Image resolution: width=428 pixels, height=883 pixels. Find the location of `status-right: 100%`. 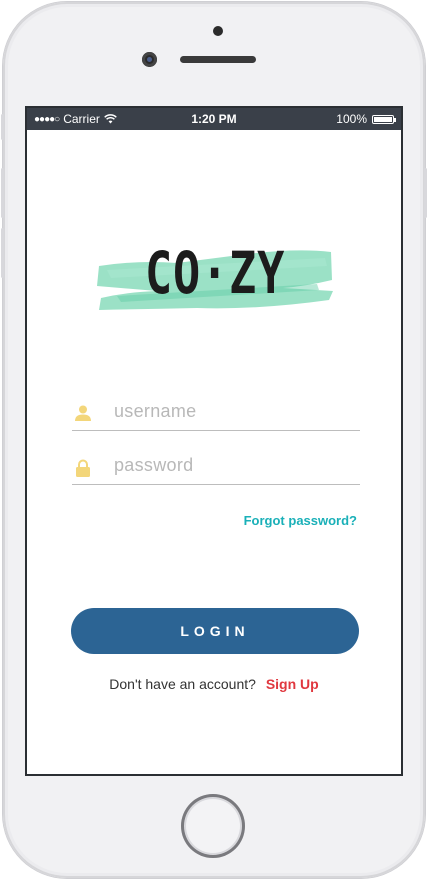

status-right: 100% is located at coordinates (366, 119).